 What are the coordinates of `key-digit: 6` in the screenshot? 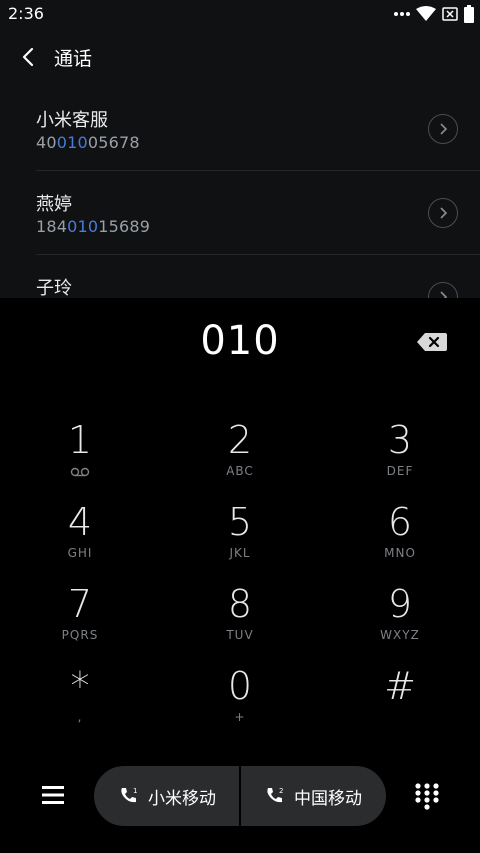 It's located at (400, 522).